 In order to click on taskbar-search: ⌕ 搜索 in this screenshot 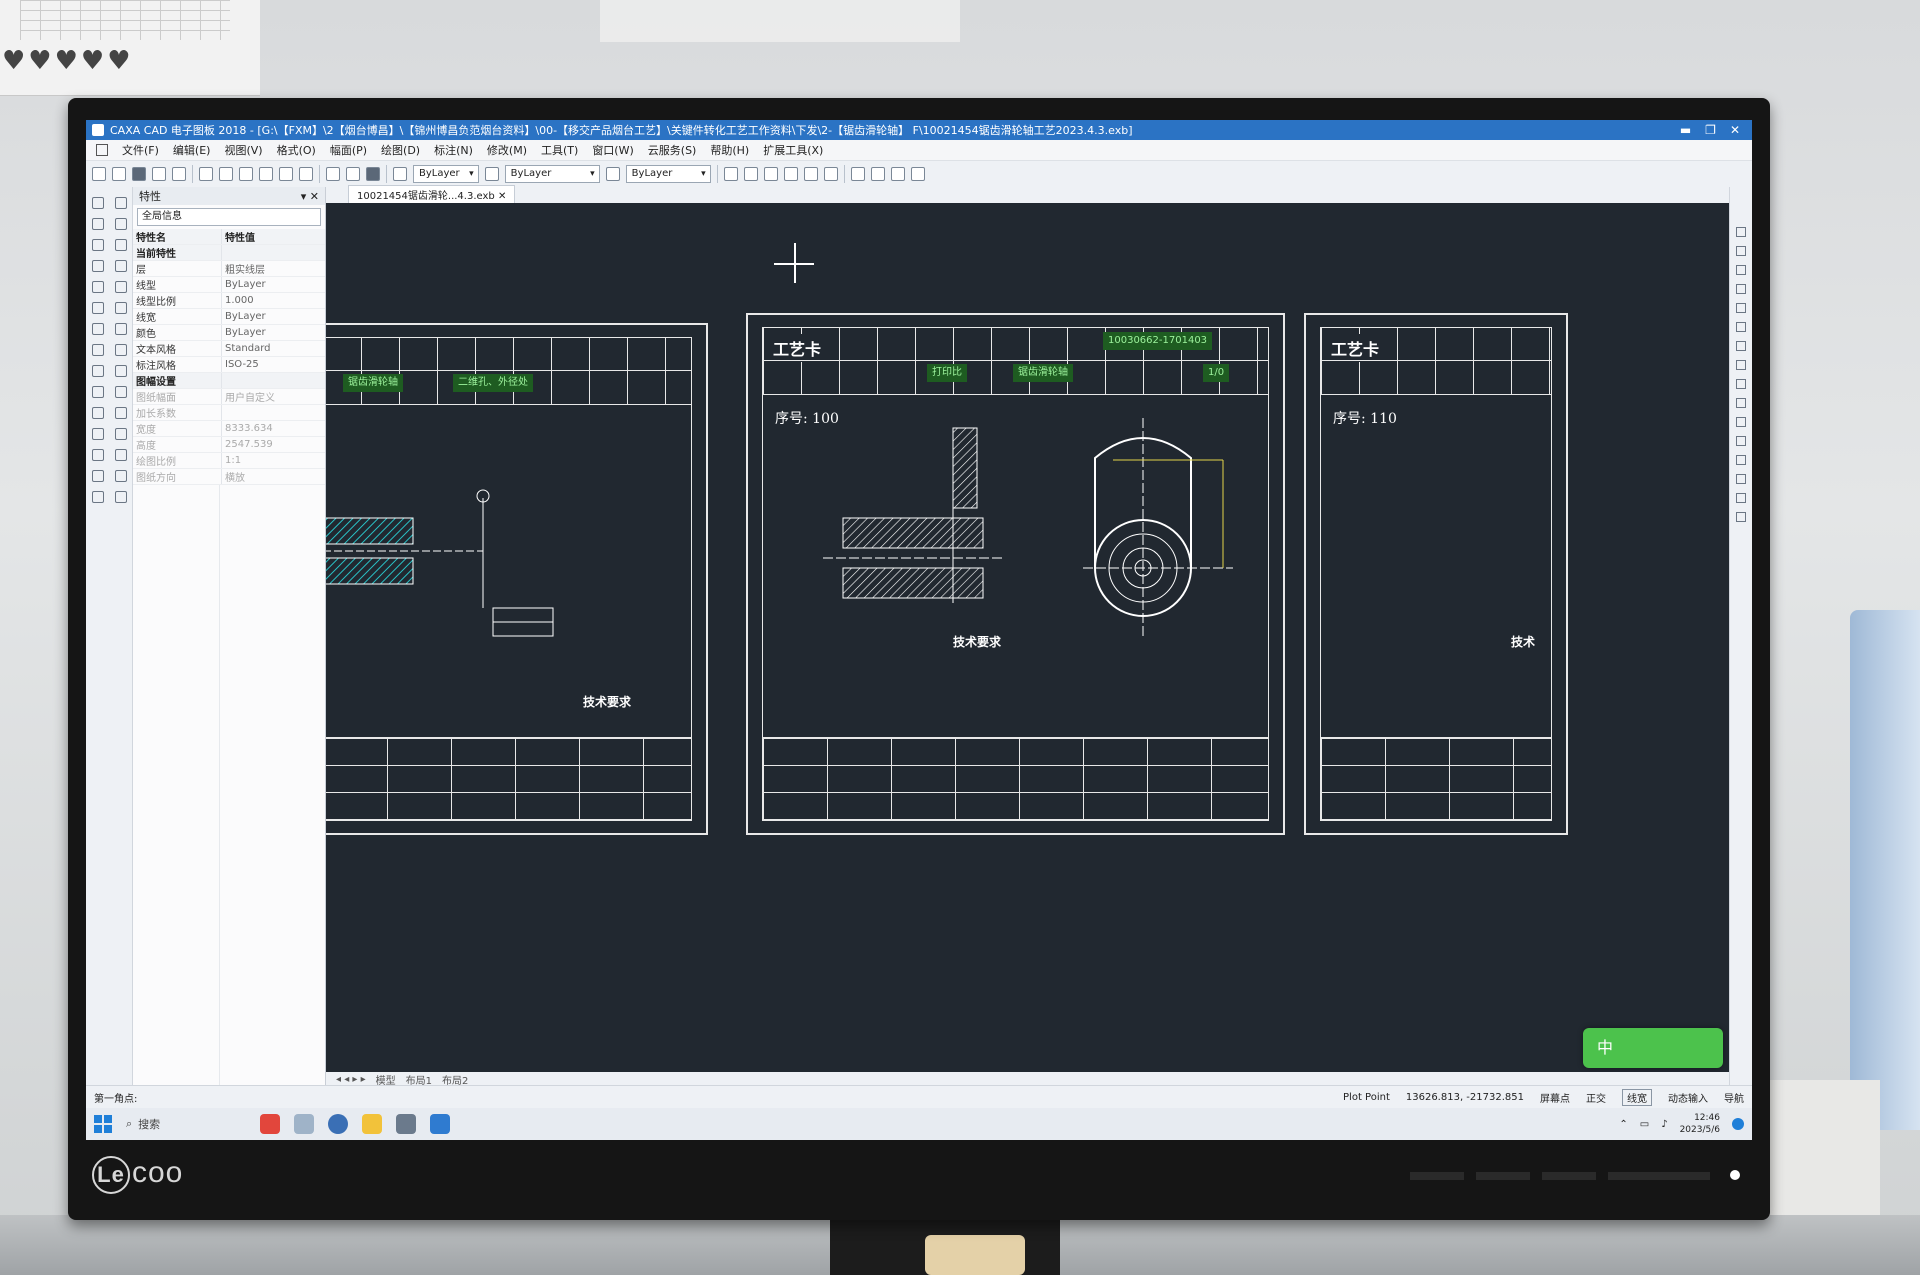, I will do `click(186, 1124)`.